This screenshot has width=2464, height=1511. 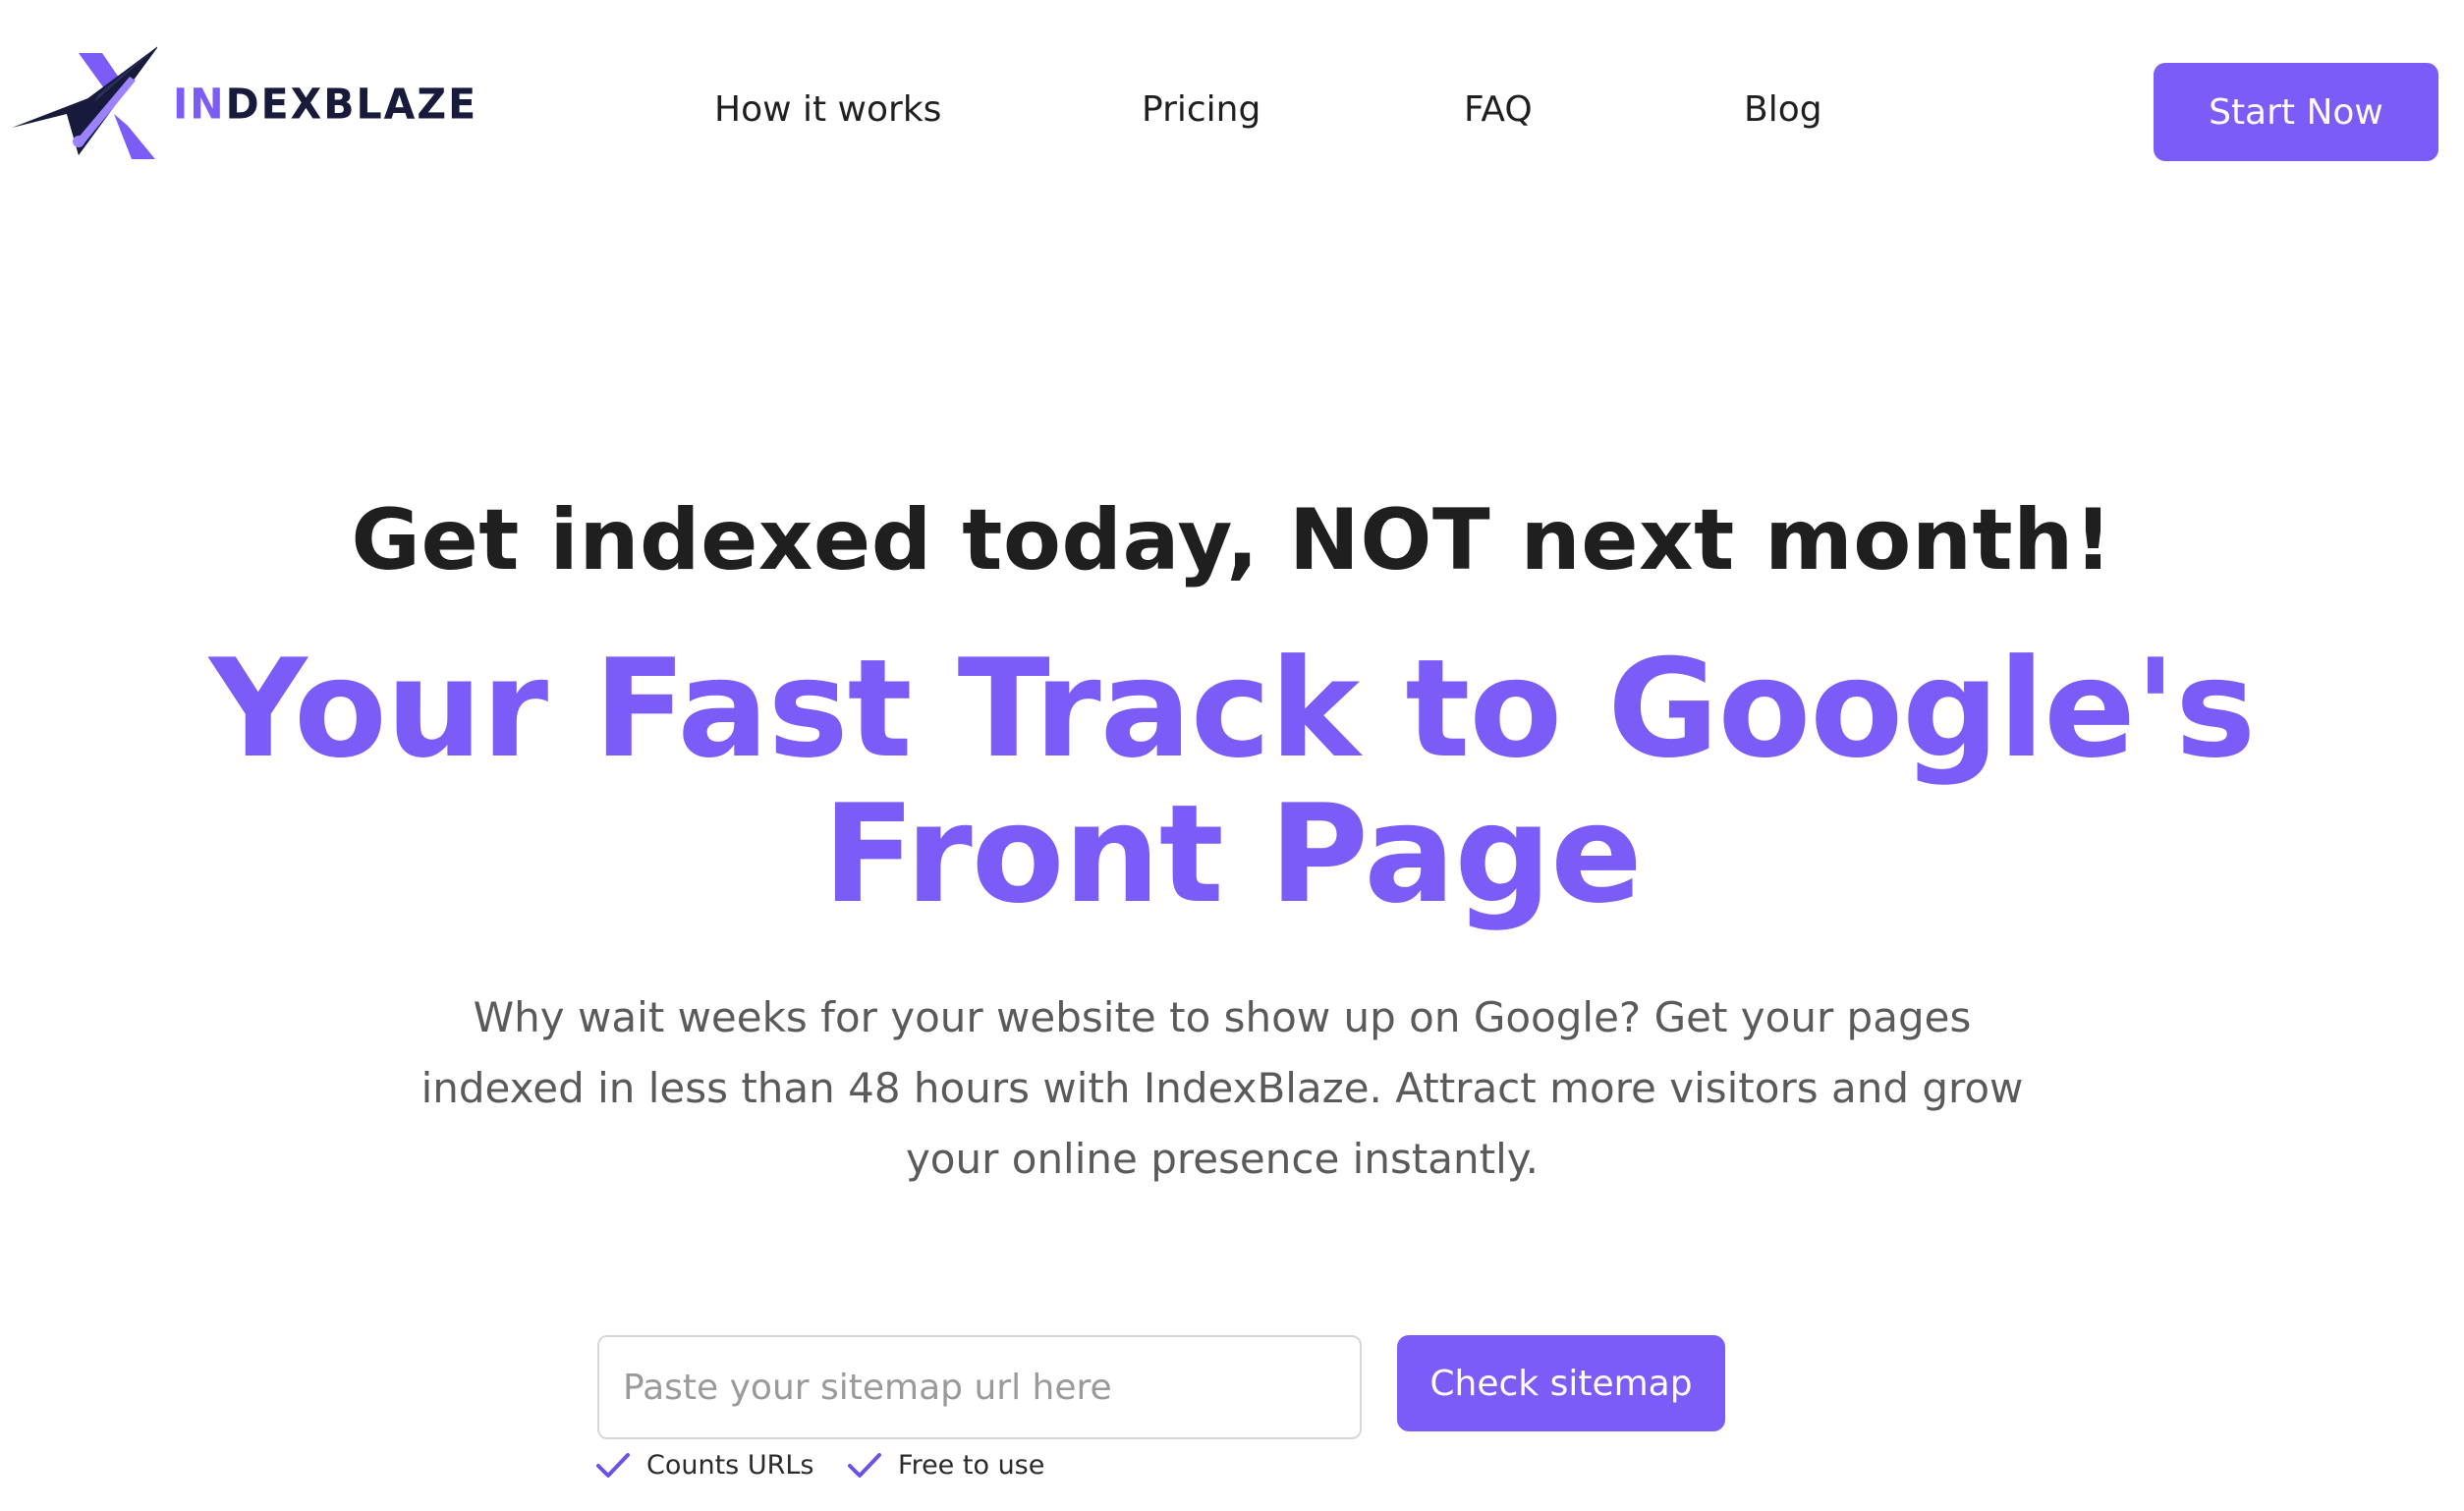 I want to click on nav-link-how-it-works: How it works, so click(x=827, y=110).